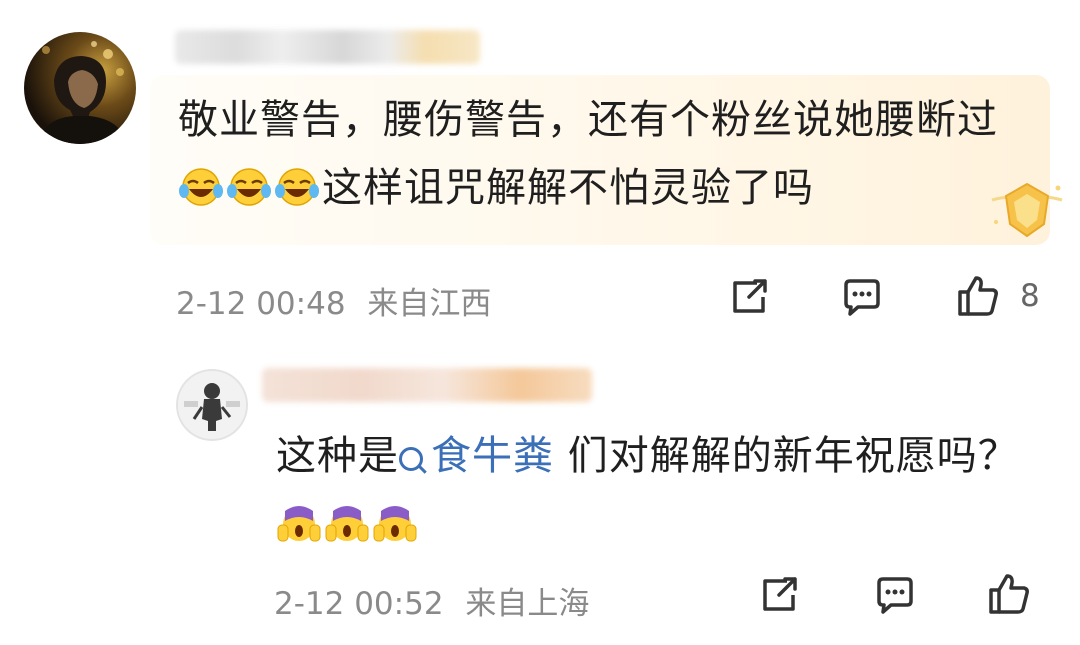 This screenshot has width=1080, height=645. What do you see at coordinates (1030, 296) in the screenshot?
I see `like-count: 8` at bounding box center [1030, 296].